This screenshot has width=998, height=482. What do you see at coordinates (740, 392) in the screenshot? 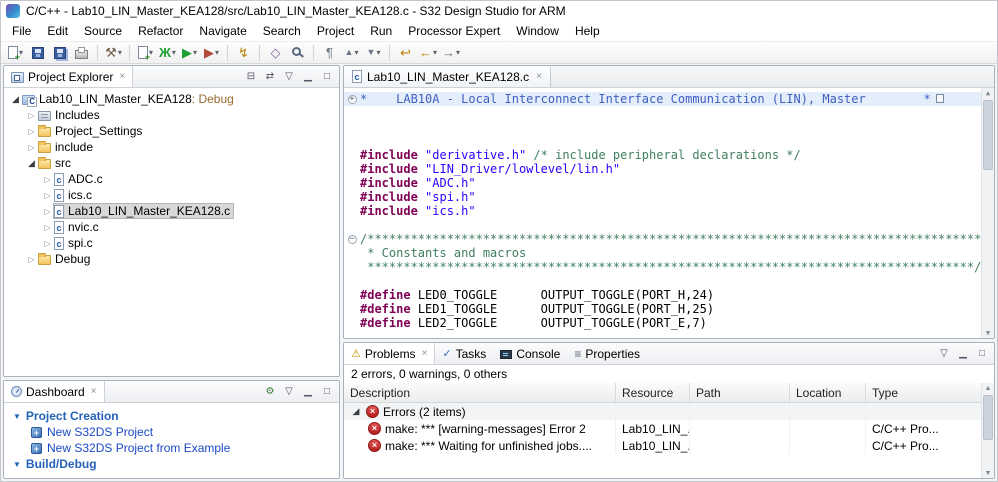
I see `column-path: Path` at bounding box center [740, 392].